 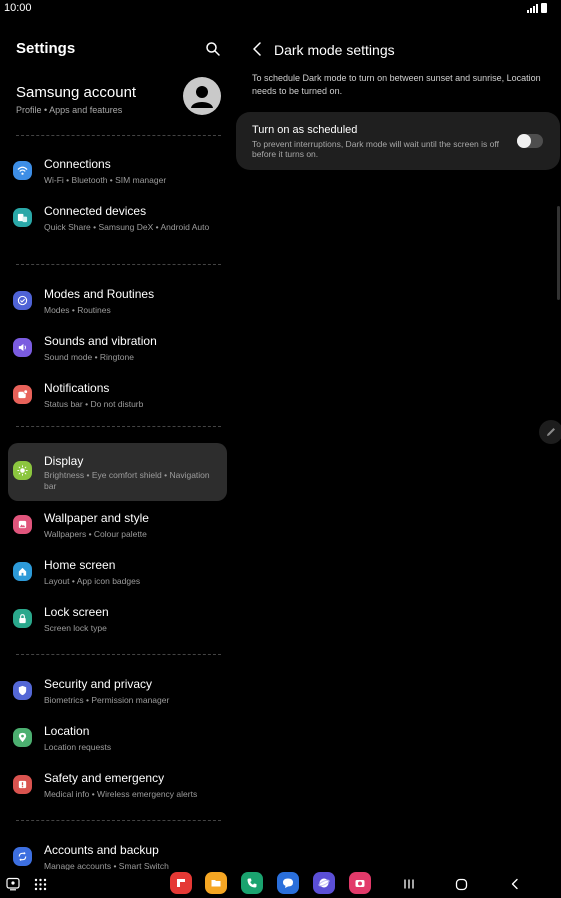 I want to click on settings-item-modes-routines: Modes and Routines Modes • Routines, so click(x=117, y=303).